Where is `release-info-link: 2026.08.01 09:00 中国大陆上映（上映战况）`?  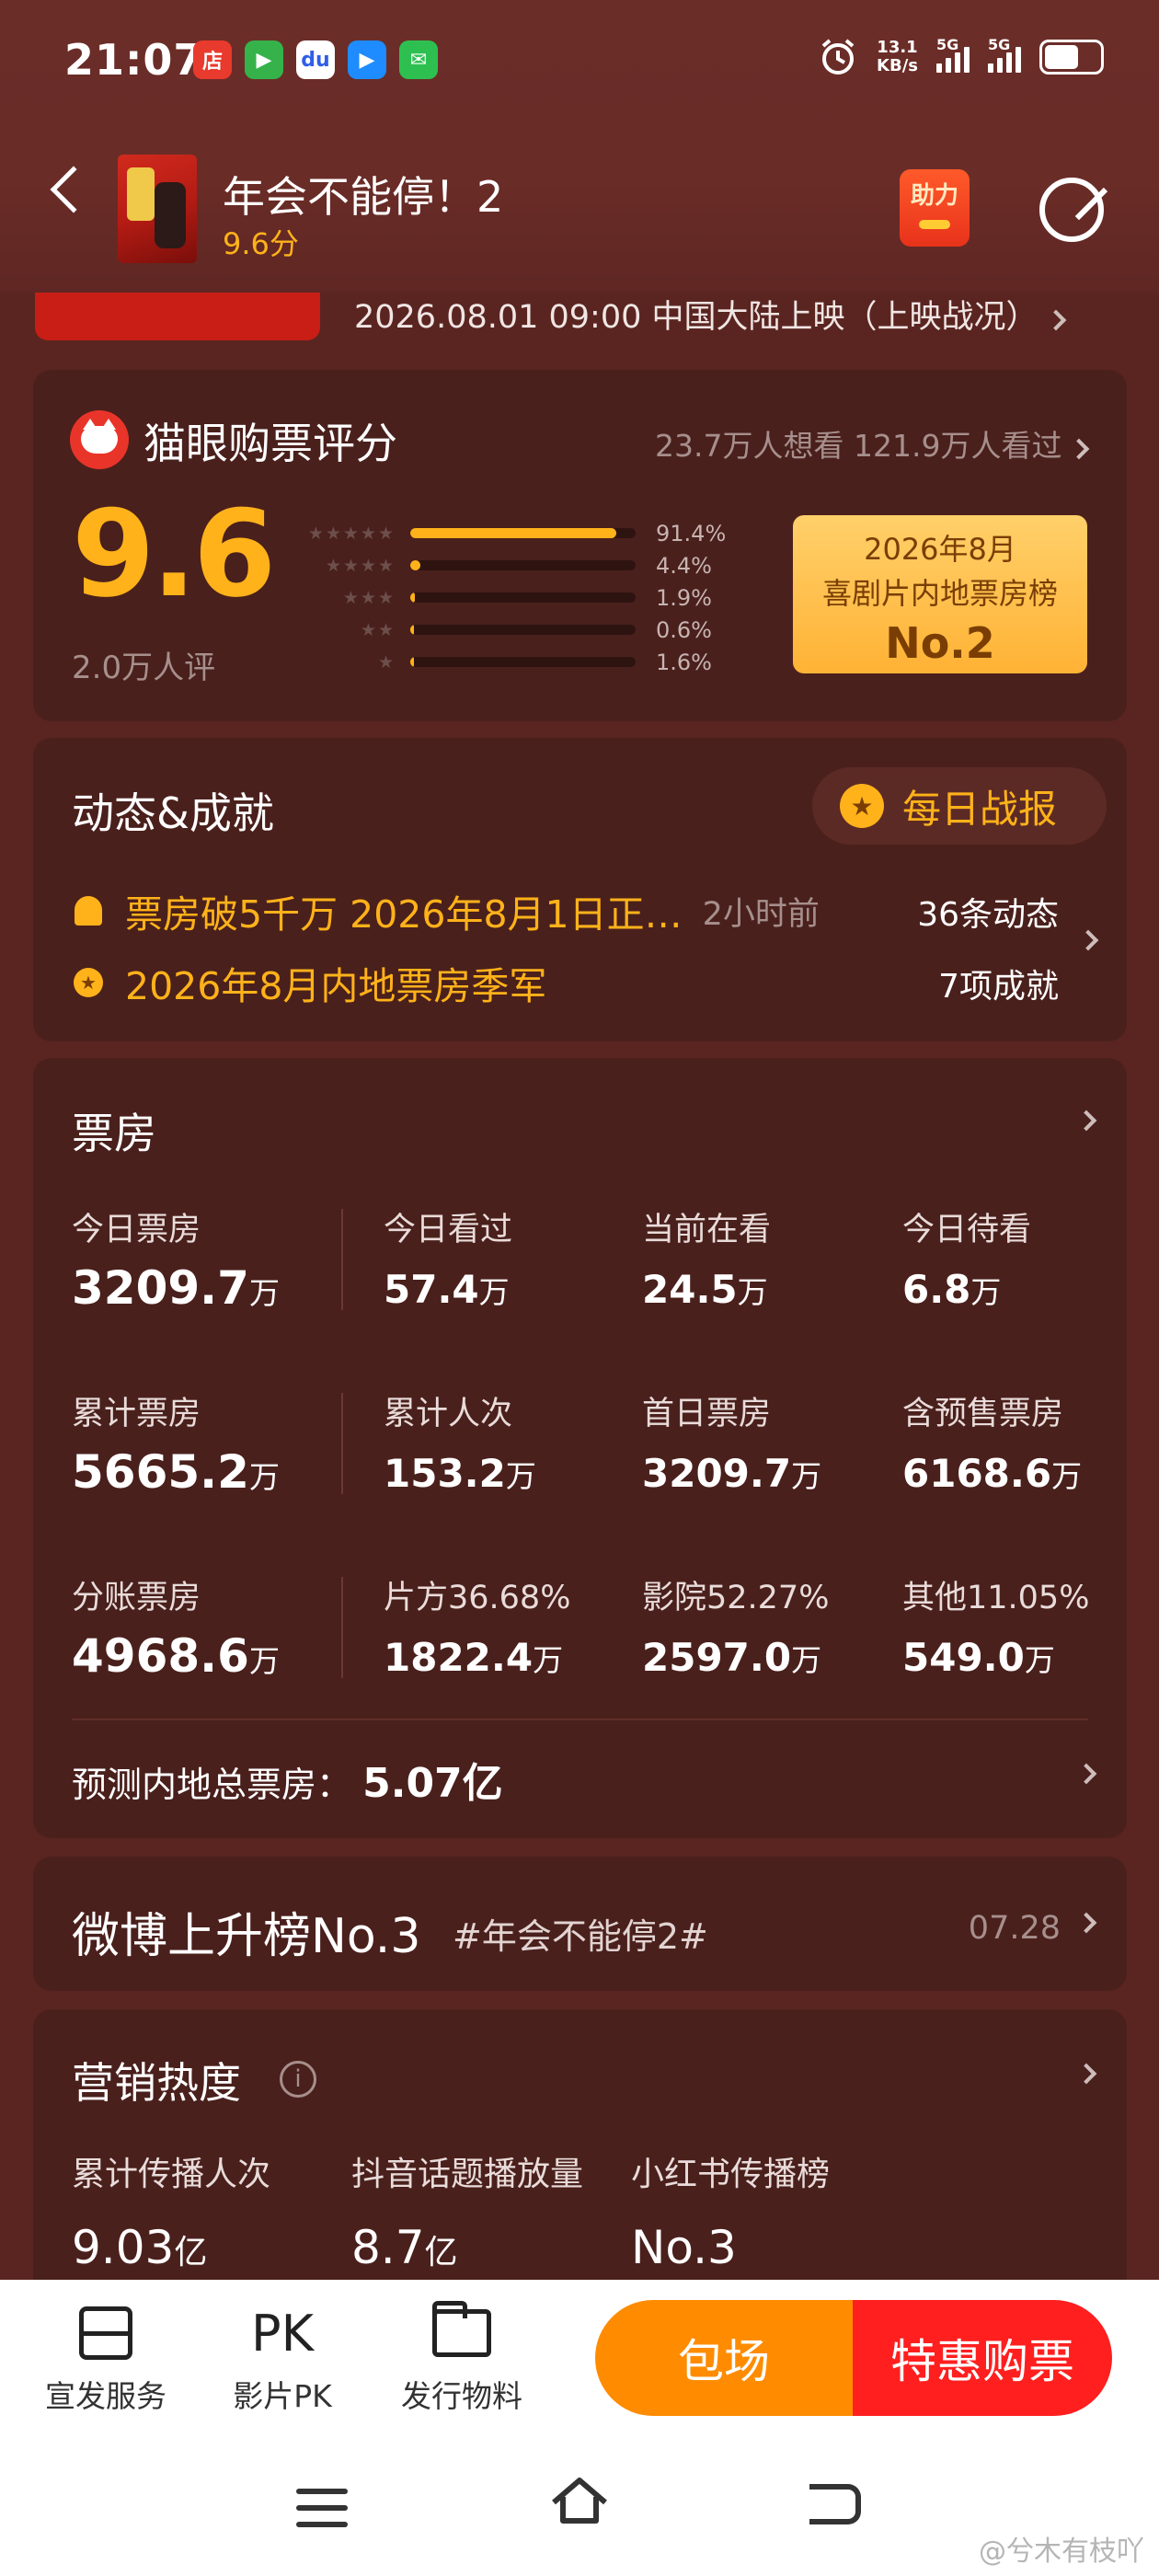 release-info-link: 2026.08.01 09:00 中国大陆上映（上映战况） is located at coordinates (710, 314).